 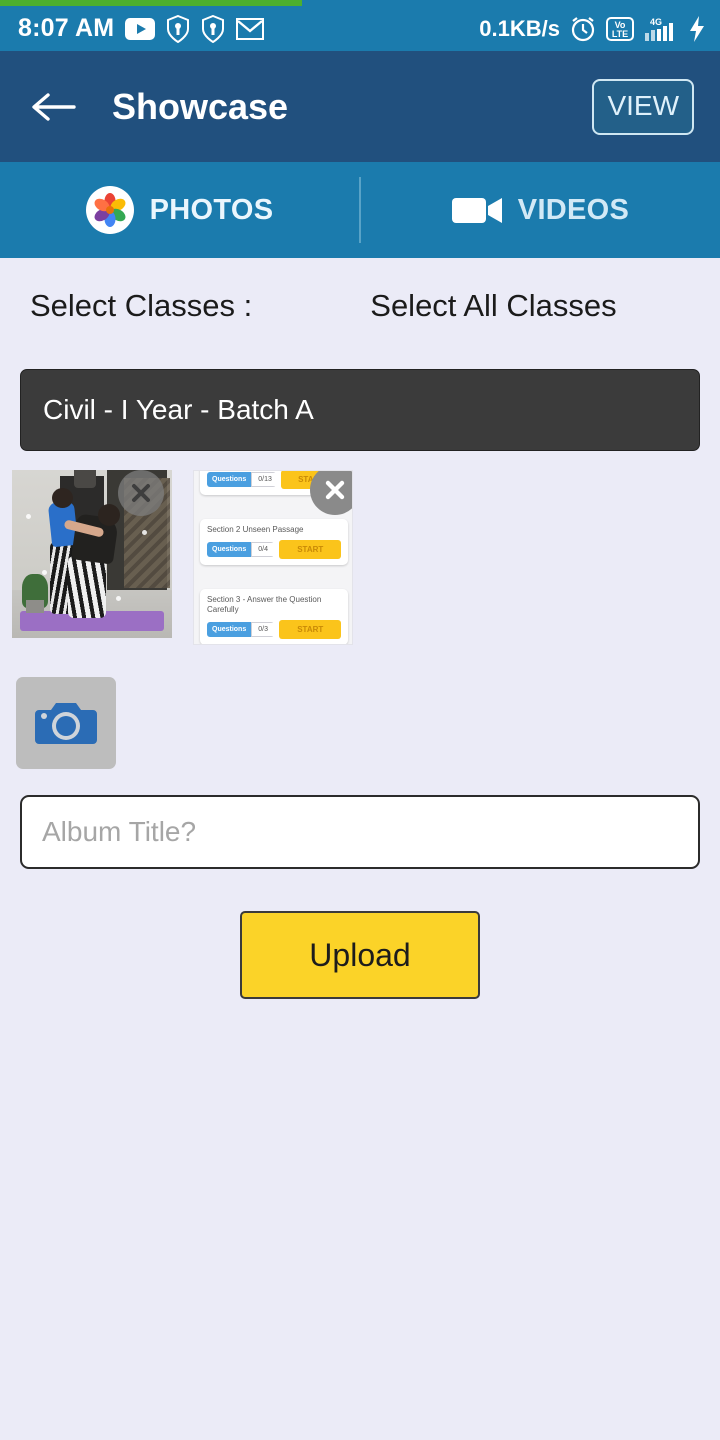 I want to click on photo-lamp, so click(x=85, y=479).